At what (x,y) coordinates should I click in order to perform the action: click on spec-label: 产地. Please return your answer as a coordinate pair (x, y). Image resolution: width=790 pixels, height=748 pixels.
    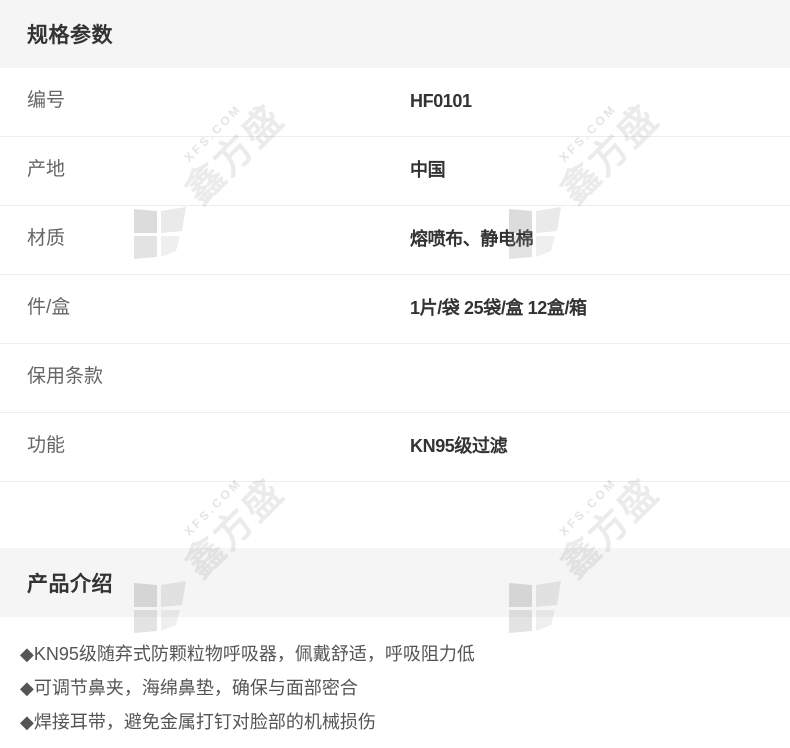
    Looking at the image, I should click on (46, 169).